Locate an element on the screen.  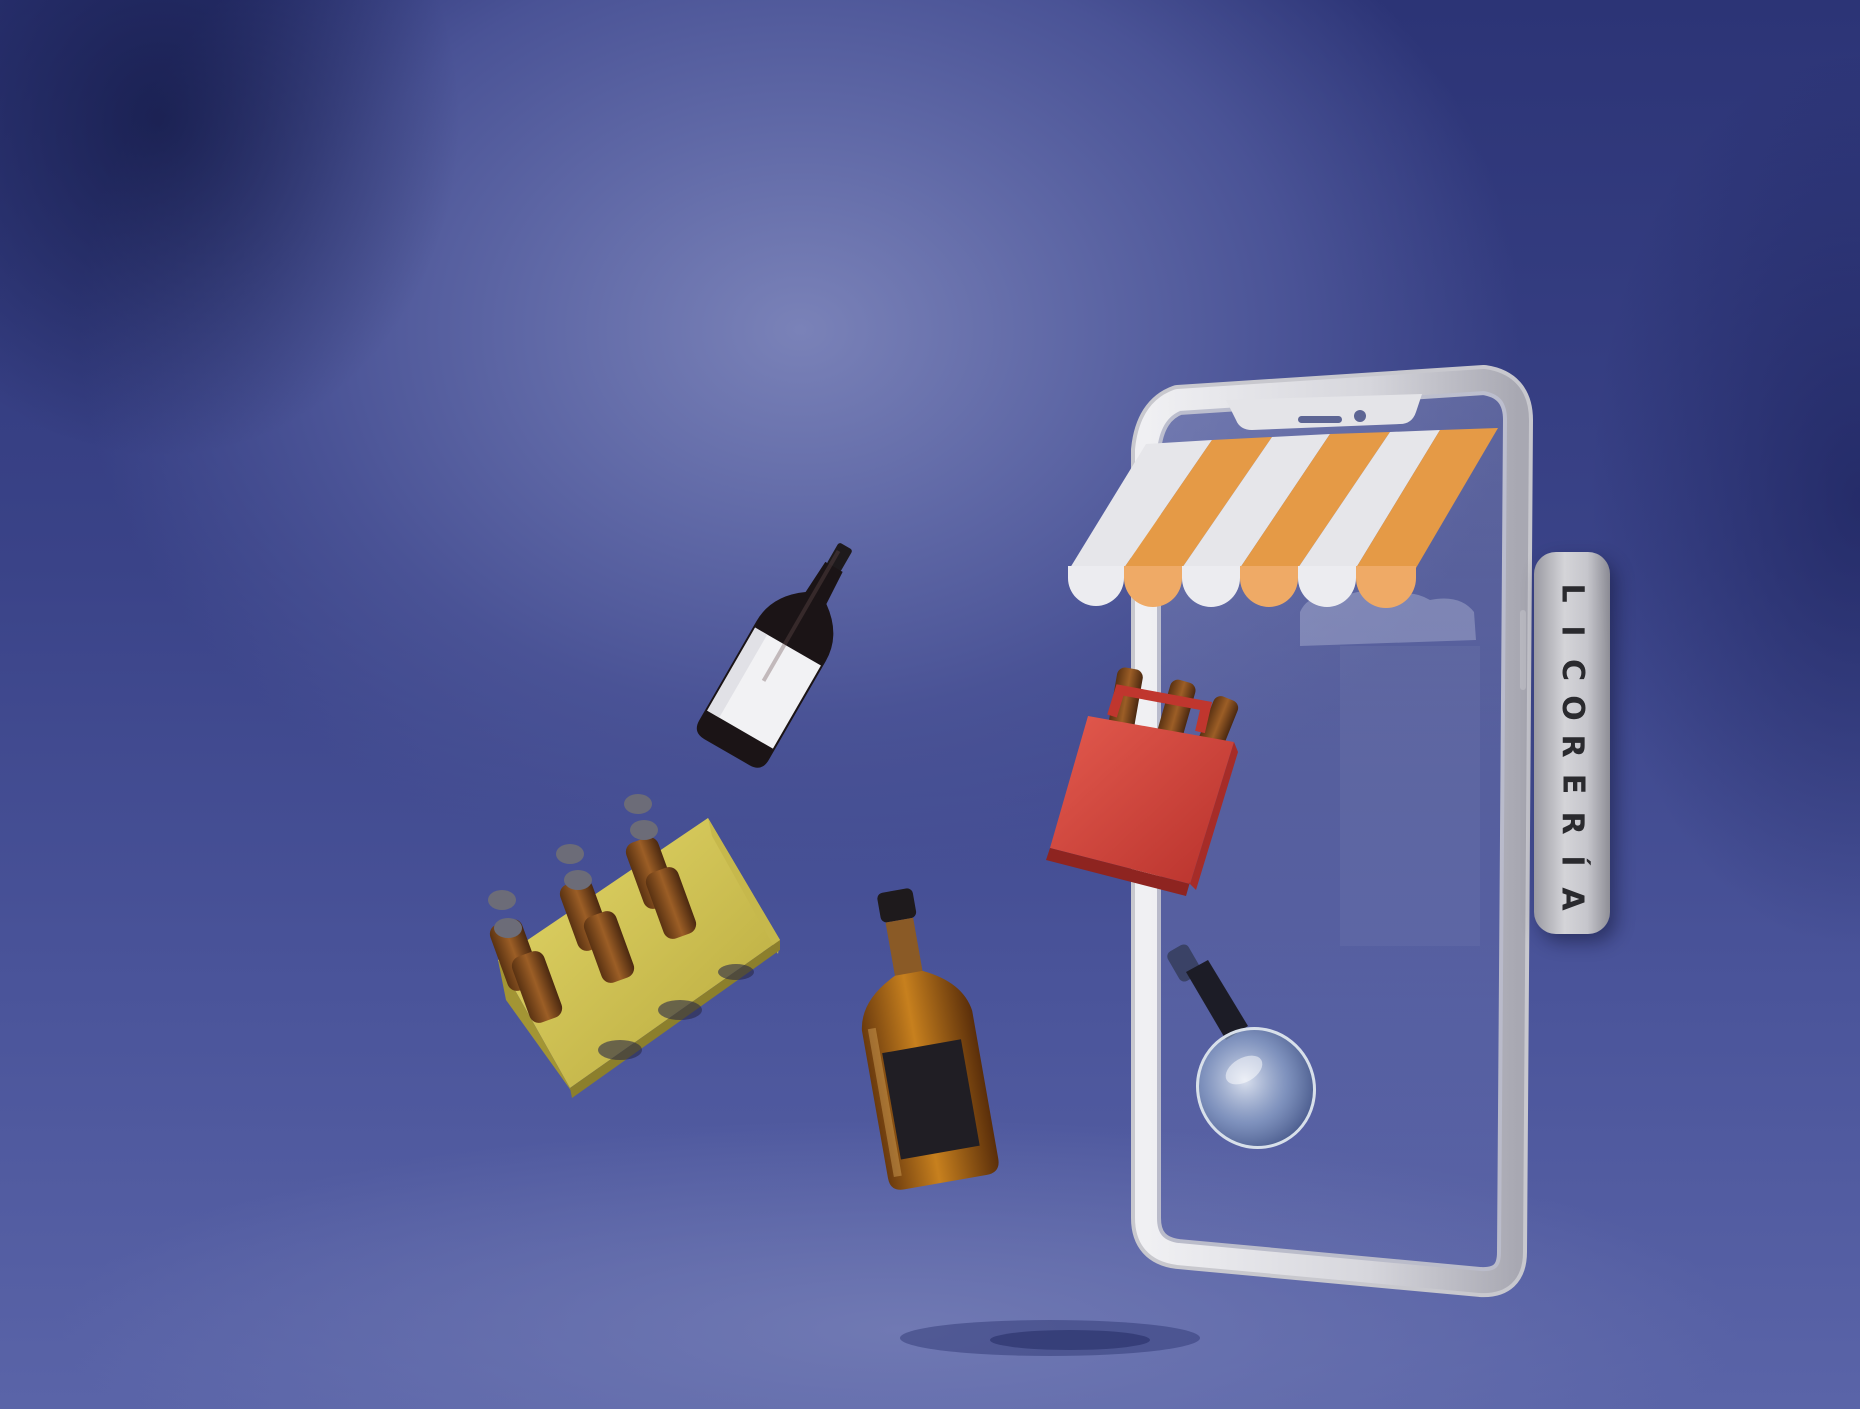
sign-letter: Í is located at coordinates (1572, 861).